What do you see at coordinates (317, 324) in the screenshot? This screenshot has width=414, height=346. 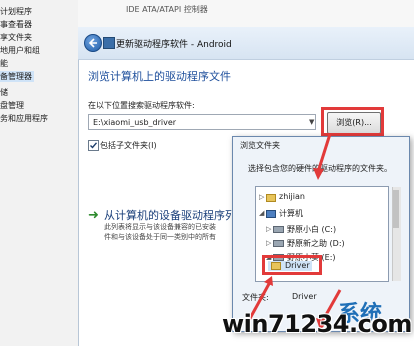 I see `watermark-text: win71234.com` at bounding box center [317, 324].